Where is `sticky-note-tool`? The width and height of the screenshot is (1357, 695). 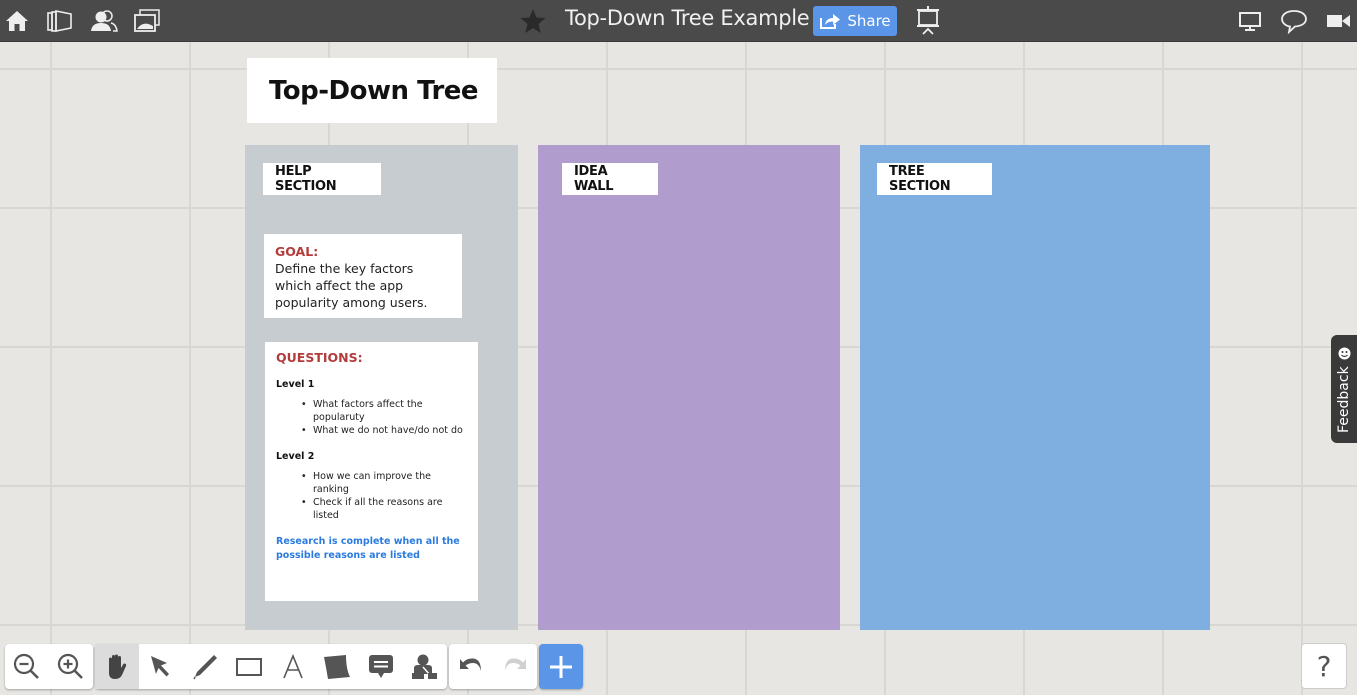 sticky-note-tool is located at coordinates (337, 666).